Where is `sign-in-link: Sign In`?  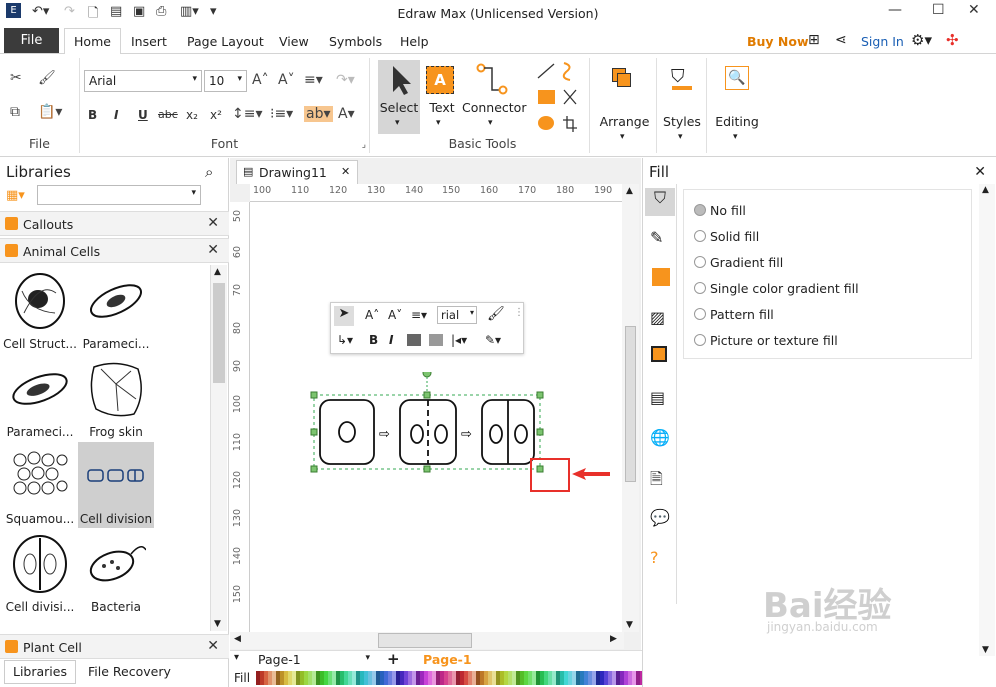 sign-in-link: Sign In is located at coordinates (882, 41).